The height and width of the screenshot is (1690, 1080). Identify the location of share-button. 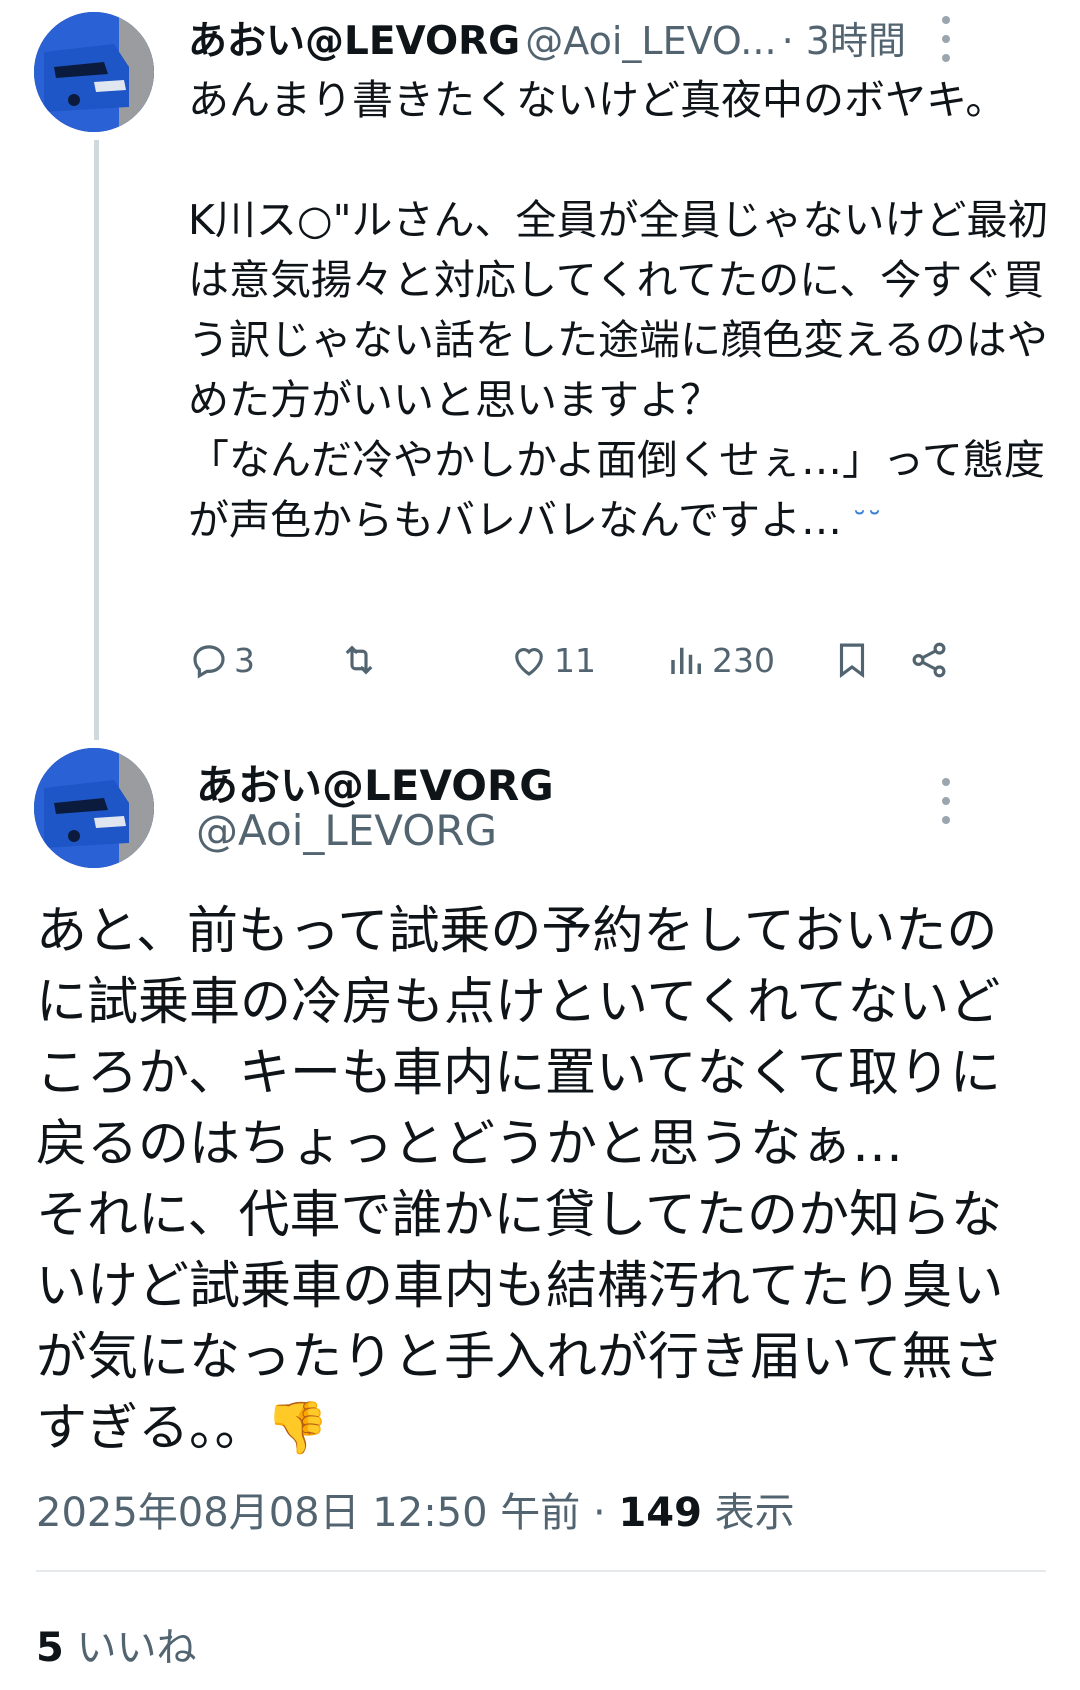
(931, 660).